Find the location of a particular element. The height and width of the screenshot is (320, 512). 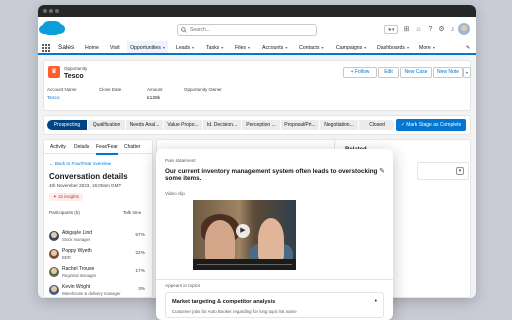

insights-badge: ✦ 15 insights is located at coordinates (66, 197).